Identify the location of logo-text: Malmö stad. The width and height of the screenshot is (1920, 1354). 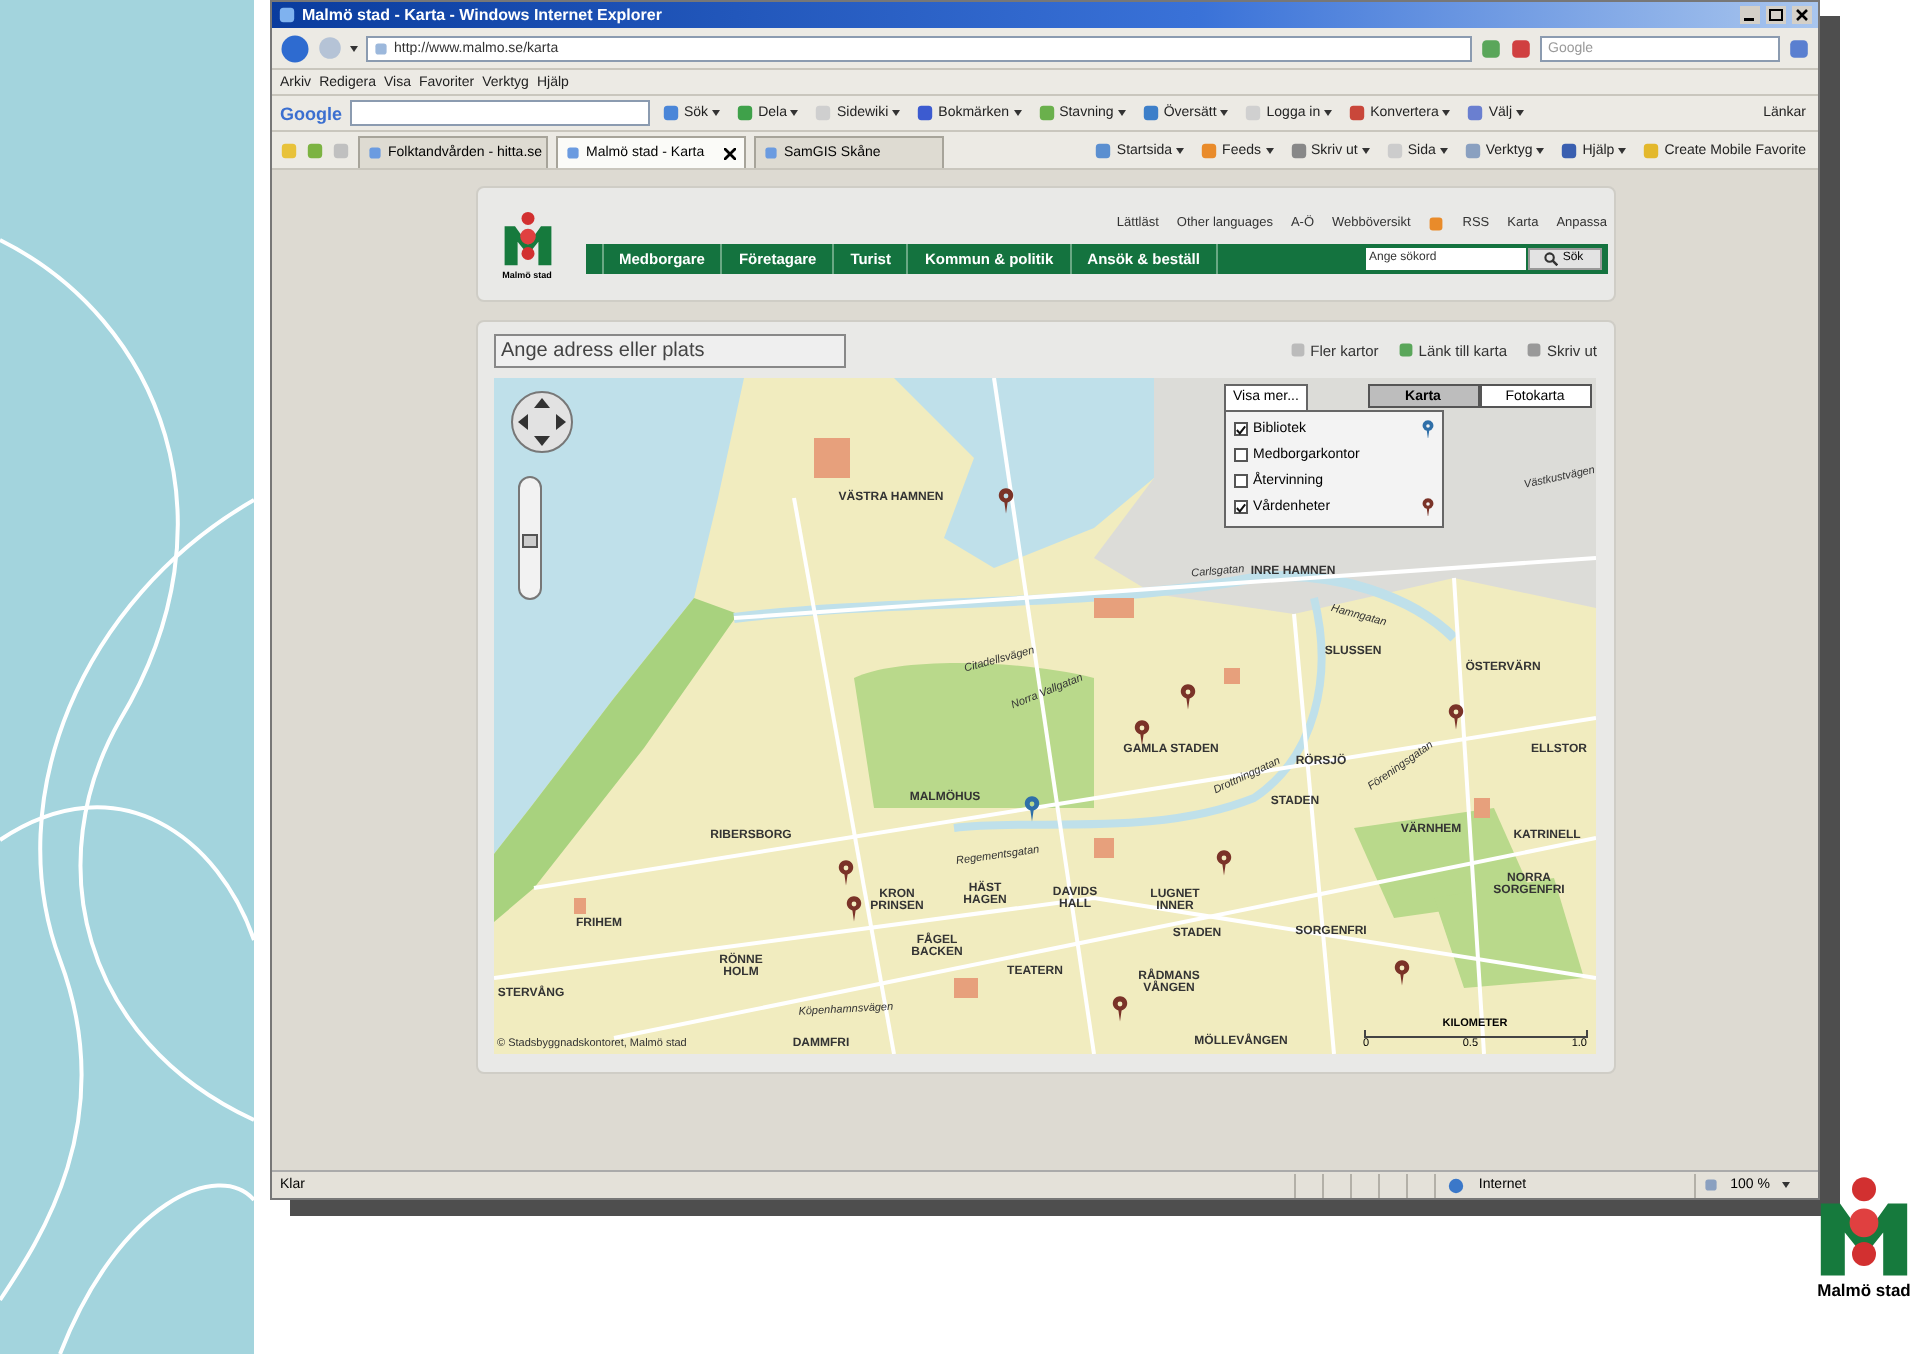
(1864, 1290).